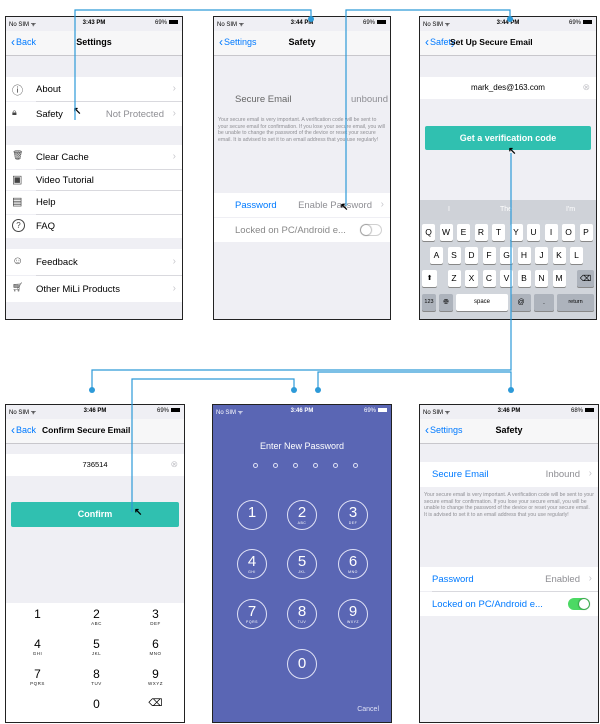 The width and height of the screenshot is (600, 724). I want to click on connector-screen5-to-screen6, so click(414, 380).